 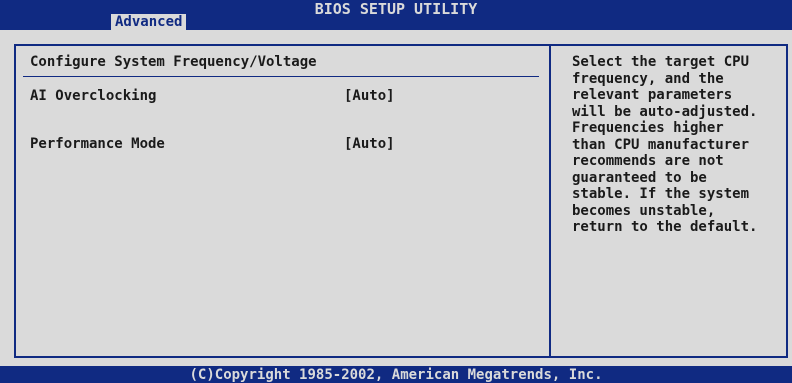 I want to click on ai-overclocking-label: AI Overclocking, so click(x=93, y=96).